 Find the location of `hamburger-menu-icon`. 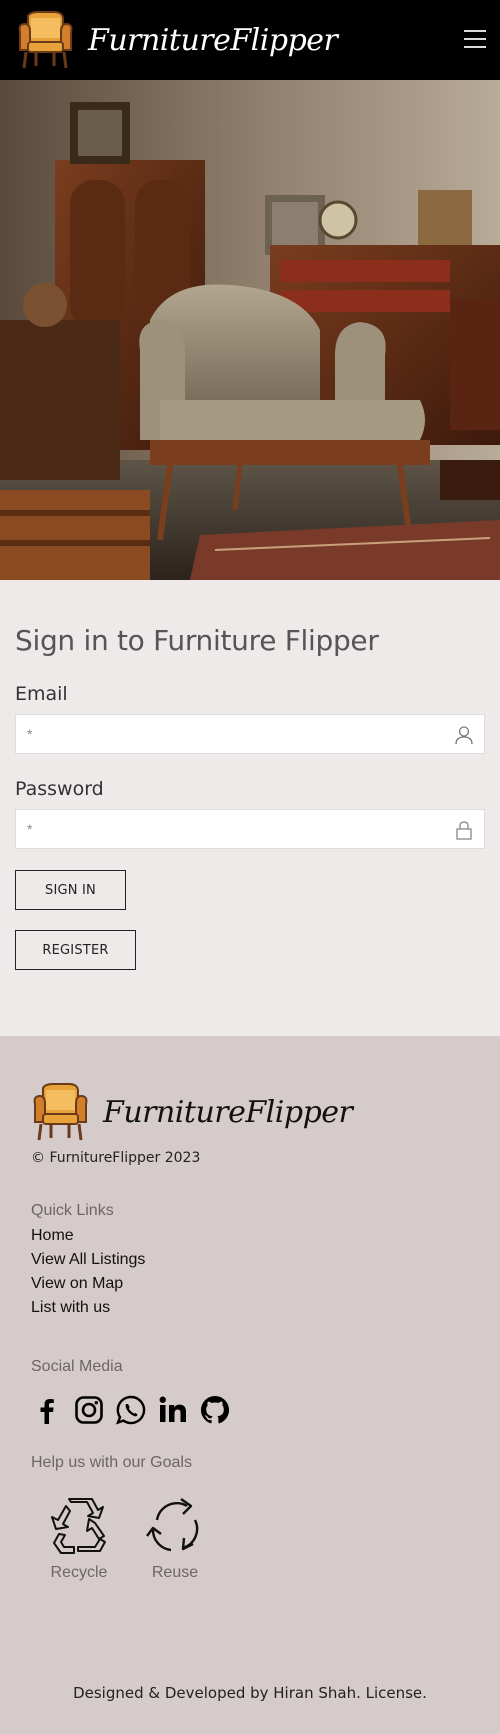

hamburger-menu-icon is located at coordinates (475, 39).